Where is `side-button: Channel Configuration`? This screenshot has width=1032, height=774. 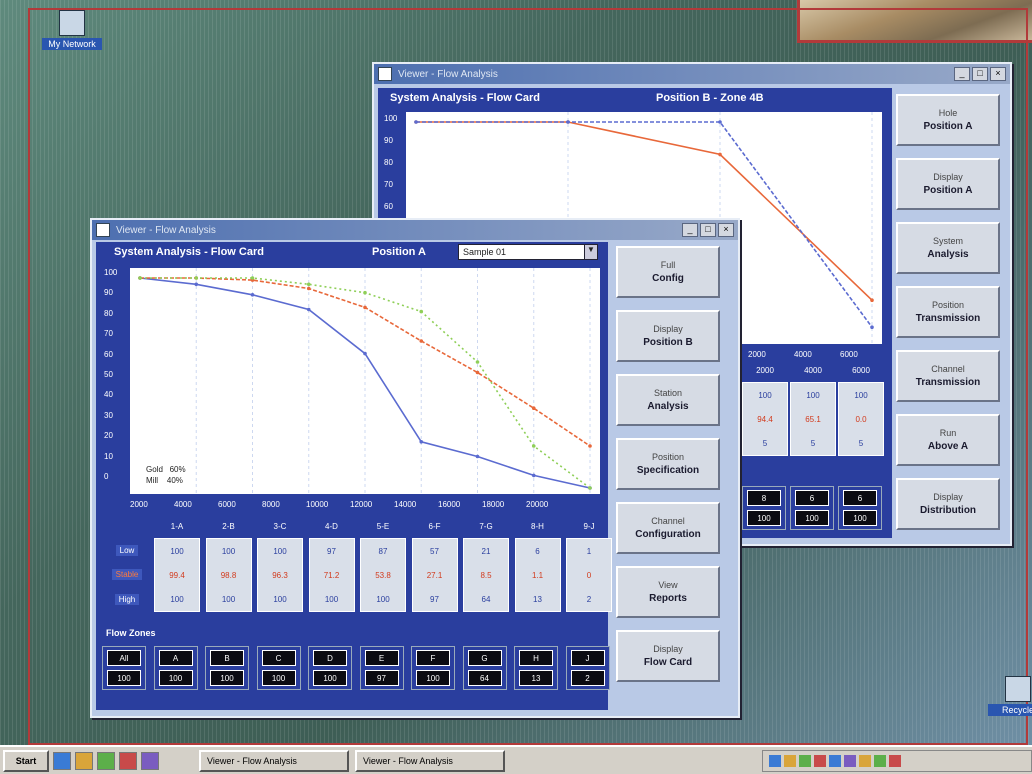 side-button: Channel Configuration is located at coordinates (668, 528).